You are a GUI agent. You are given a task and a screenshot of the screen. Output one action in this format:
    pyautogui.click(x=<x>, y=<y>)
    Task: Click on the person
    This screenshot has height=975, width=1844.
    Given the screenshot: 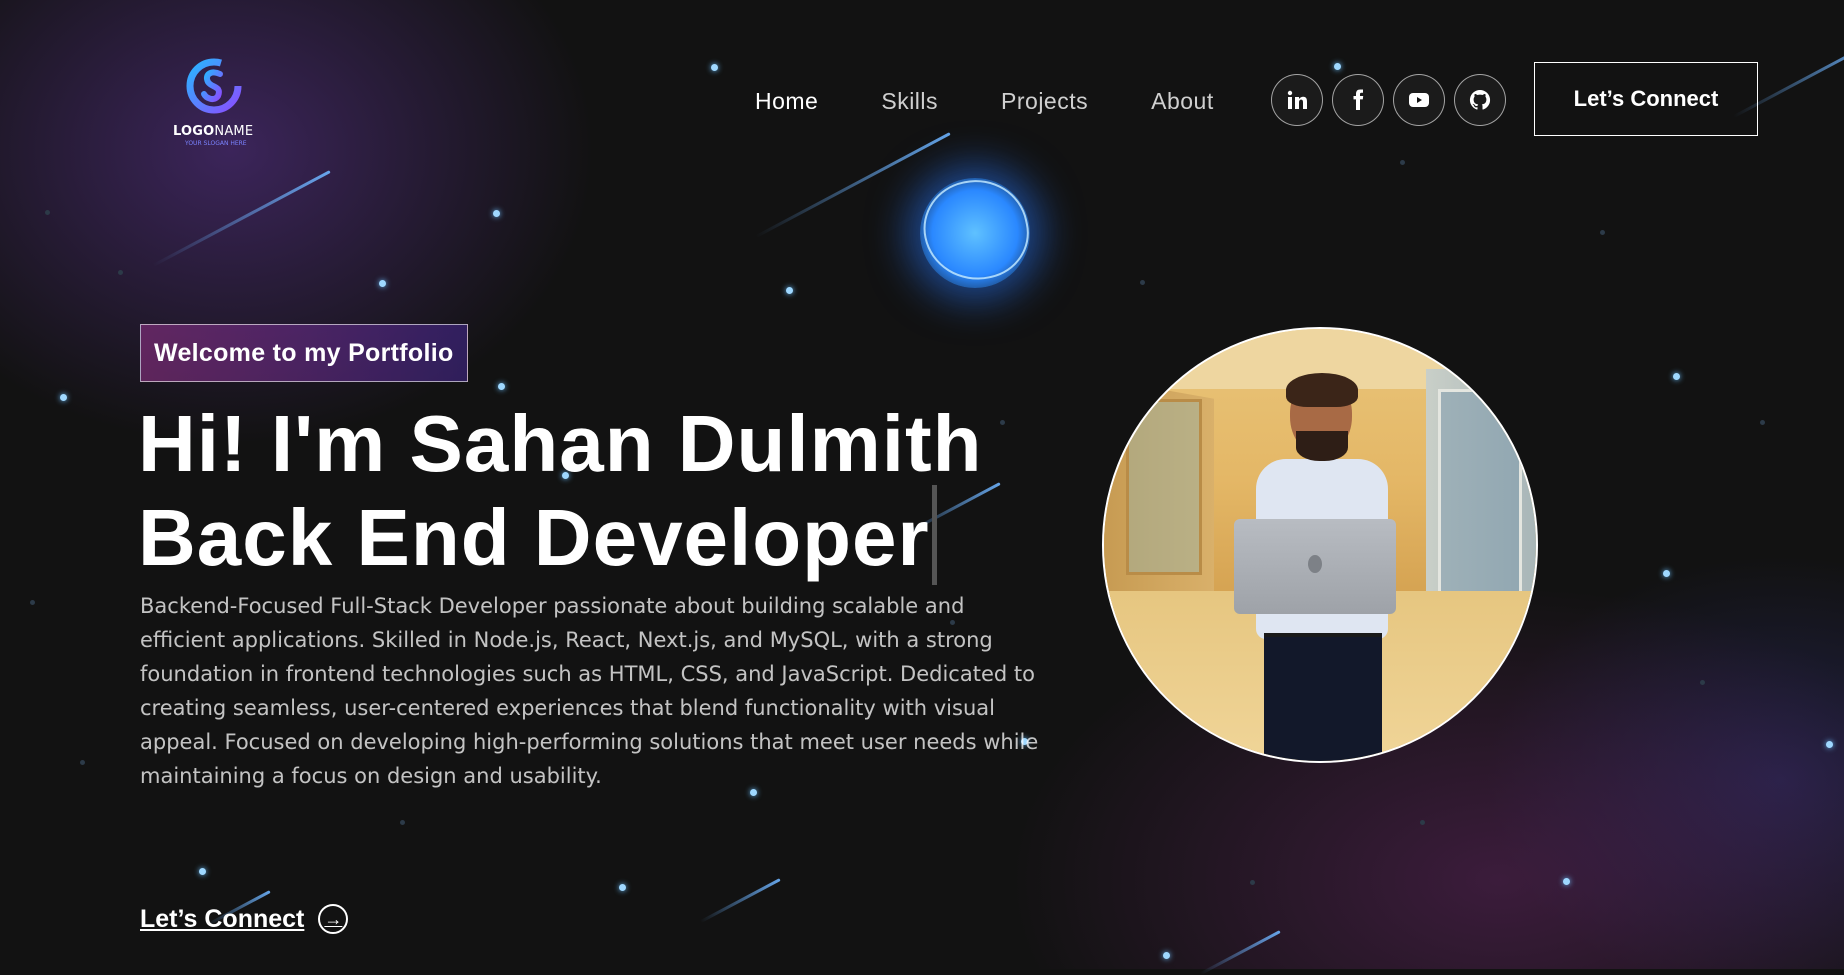 What is the action you would take?
    pyautogui.click(x=1320, y=567)
    